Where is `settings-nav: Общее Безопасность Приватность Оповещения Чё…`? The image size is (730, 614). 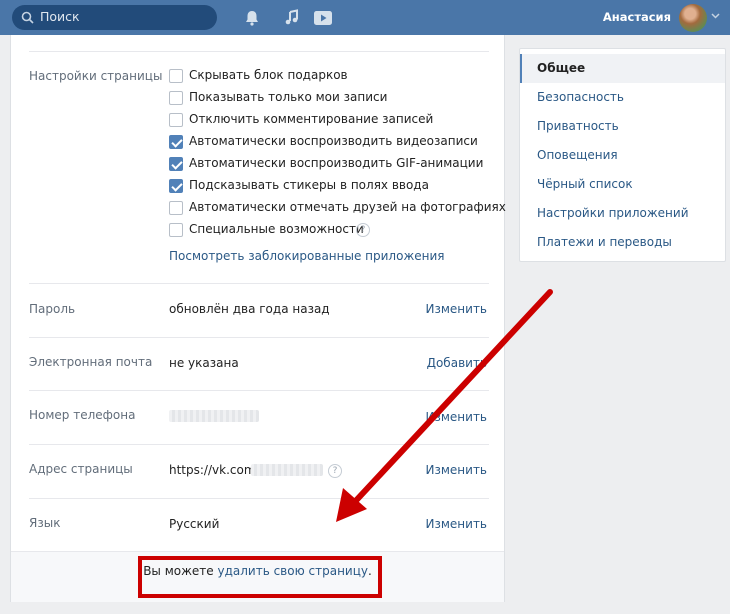 settings-nav: Общее Безопасность Приватность Оповещения Чё… is located at coordinates (622, 155).